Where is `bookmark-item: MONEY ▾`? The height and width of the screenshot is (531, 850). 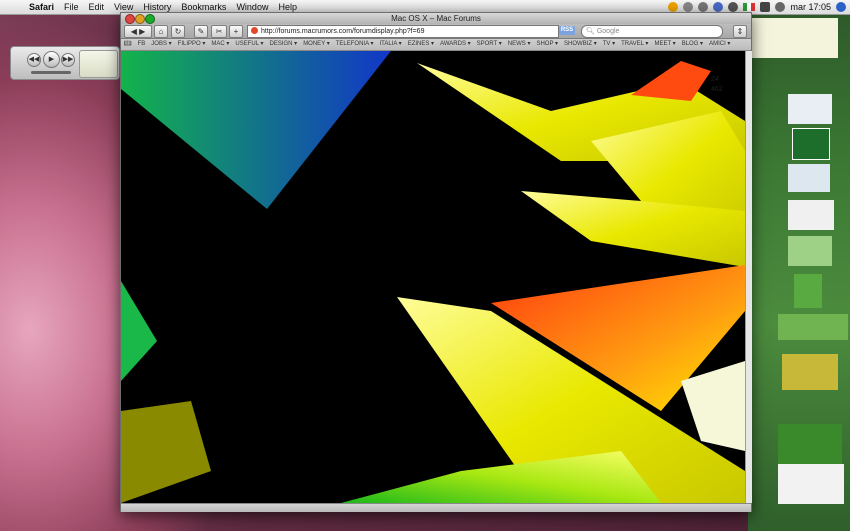
bookmark-item: MONEY ▾ is located at coordinates (316, 44).